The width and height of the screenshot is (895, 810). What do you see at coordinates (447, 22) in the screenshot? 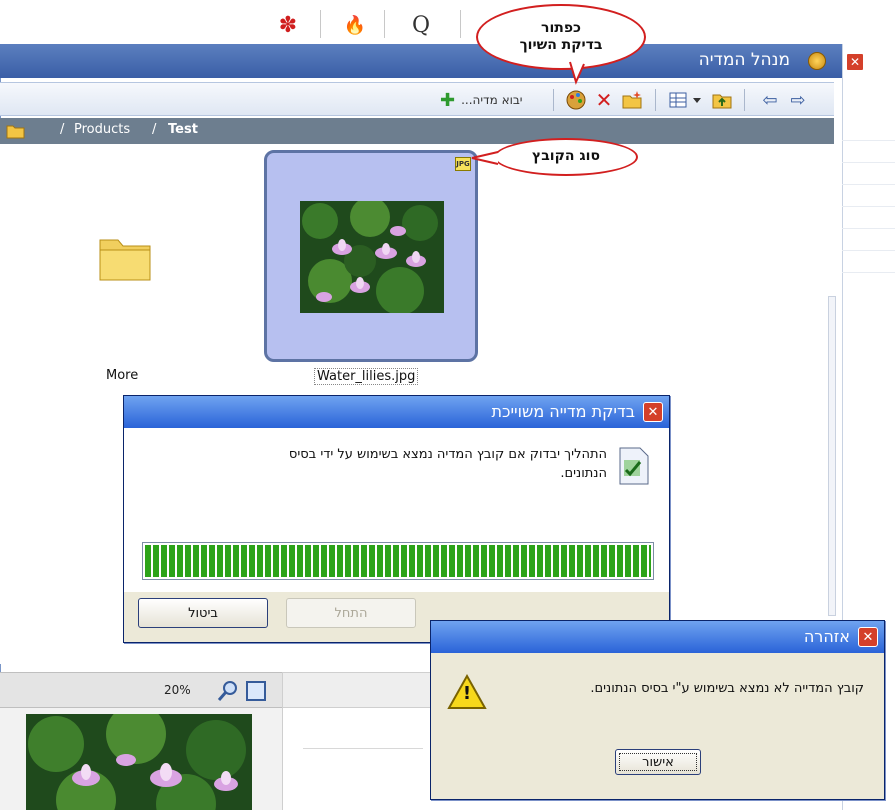
I see `top-icon-strip` at bounding box center [447, 22].